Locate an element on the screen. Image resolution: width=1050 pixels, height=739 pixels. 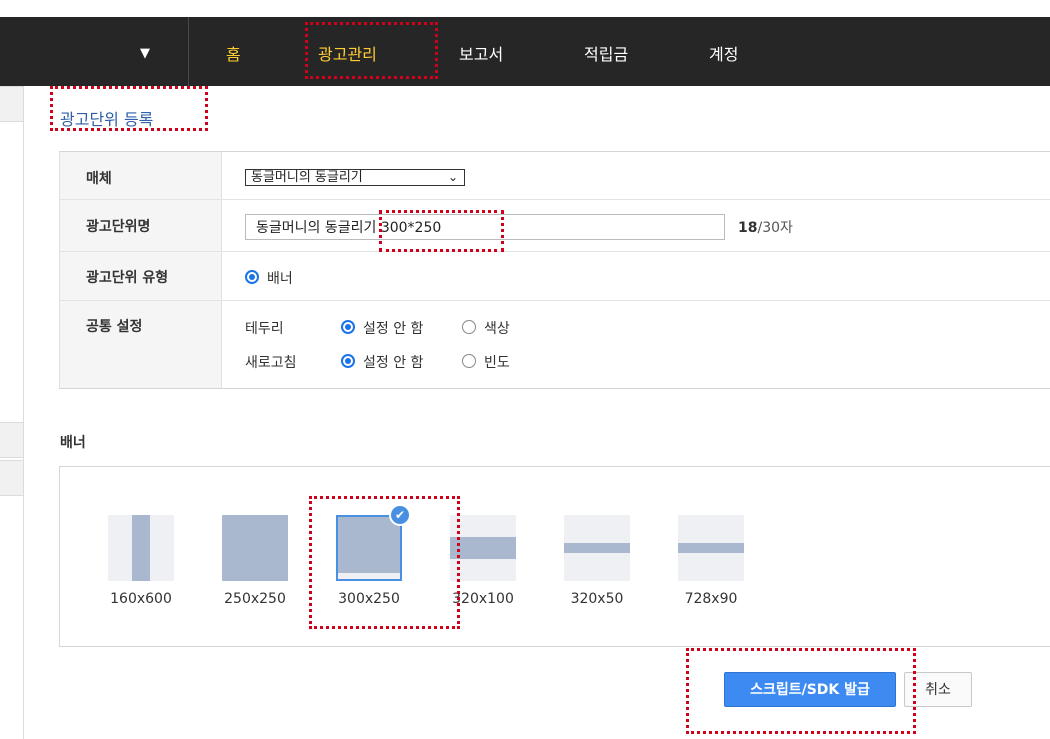
banner-thumb-320x50 is located at coordinates (597, 548).